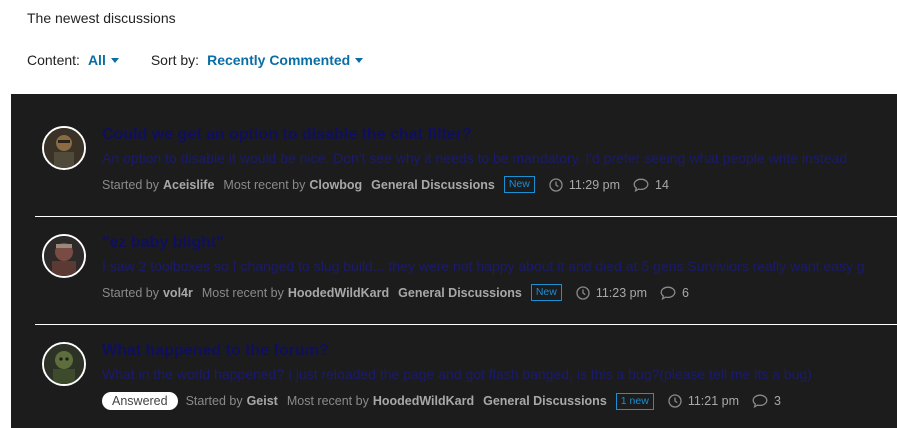 The width and height of the screenshot is (897, 428). I want to click on content-filter-dropdown: All, so click(103, 60).